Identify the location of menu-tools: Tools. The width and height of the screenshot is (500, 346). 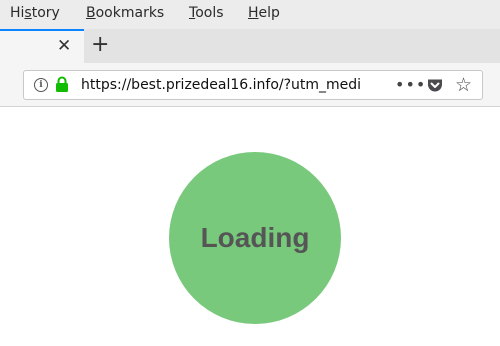
(206, 13).